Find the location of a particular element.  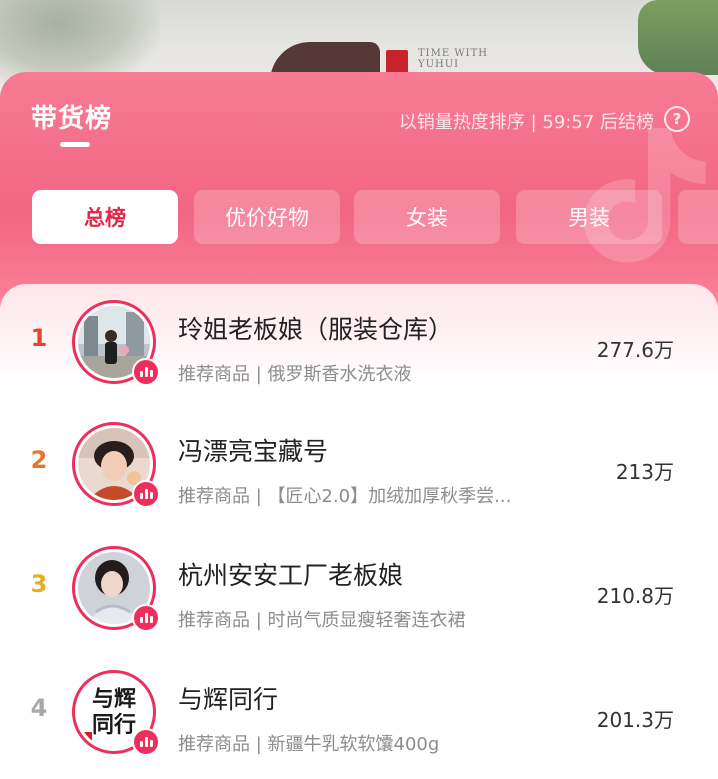

tab-mens-wear: 男装 is located at coordinates (589, 217).